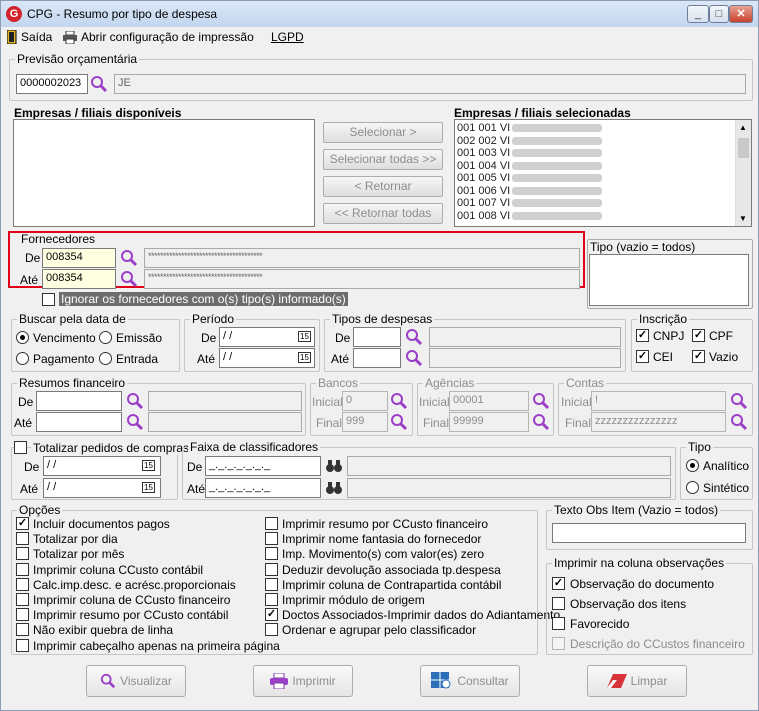 Image resolution: width=759 pixels, height=711 pixels. Describe the element at coordinates (743, 173) in the screenshot. I see `vertical-scrollbar: ▲ ▼` at that location.